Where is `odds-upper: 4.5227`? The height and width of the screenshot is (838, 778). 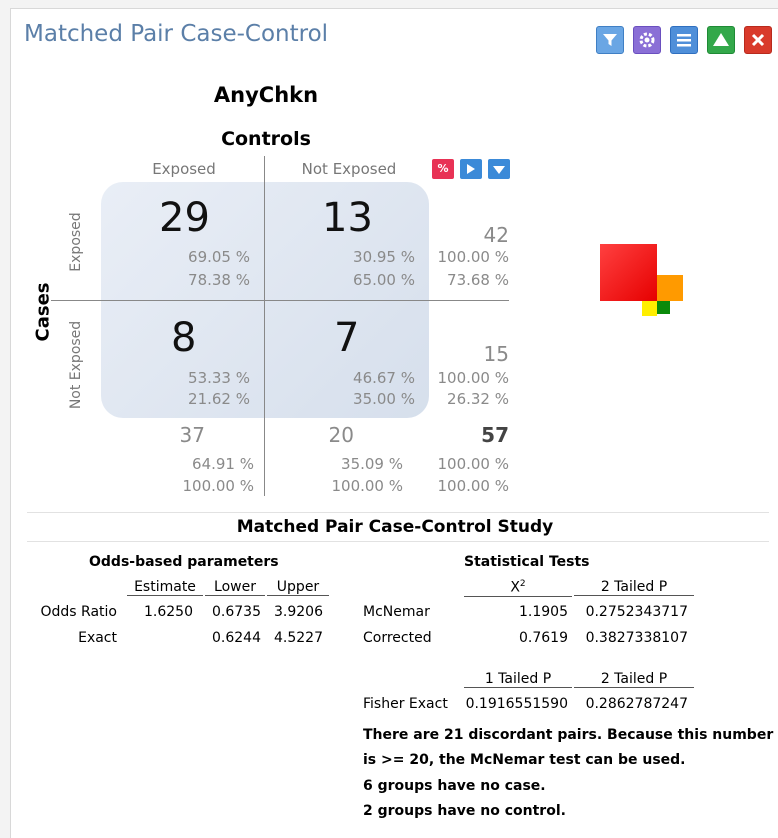 odds-upper: 4.5227 is located at coordinates (298, 638).